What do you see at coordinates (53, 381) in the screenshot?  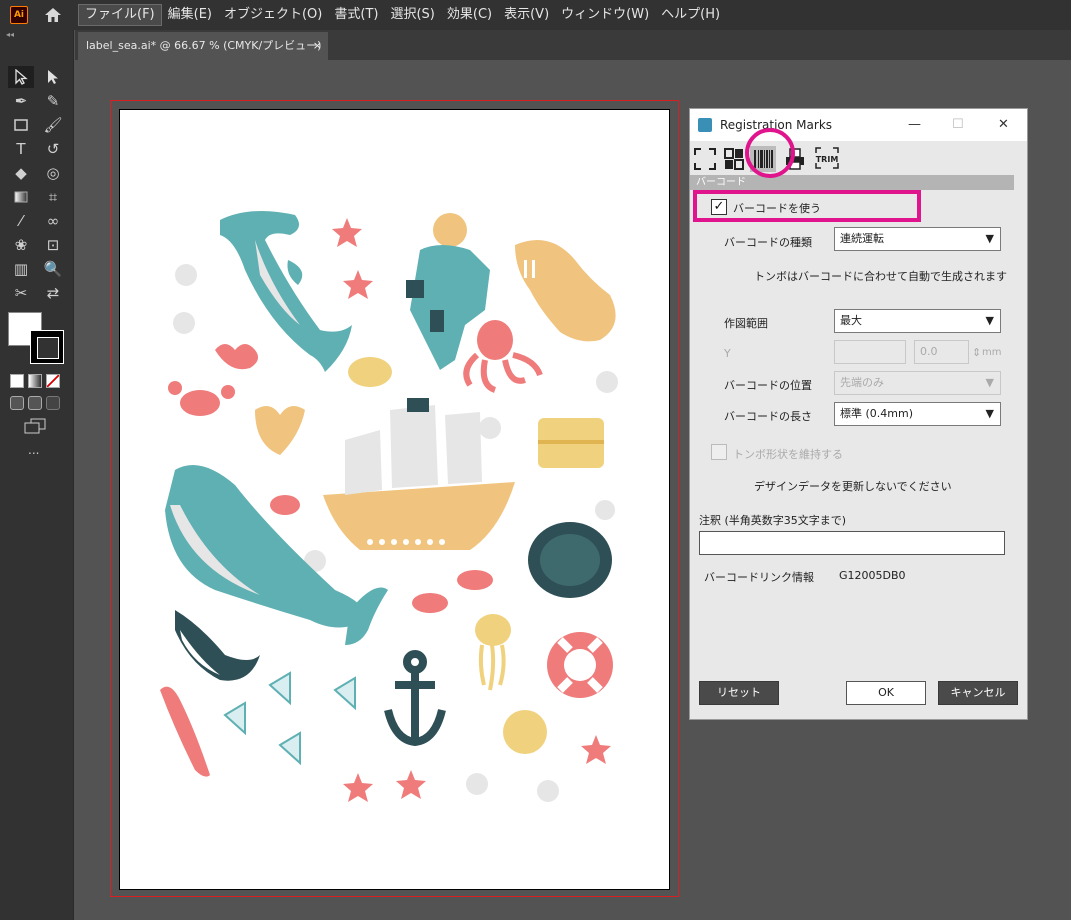 I see `none-mode-icon` at bounding box center [53, 381].